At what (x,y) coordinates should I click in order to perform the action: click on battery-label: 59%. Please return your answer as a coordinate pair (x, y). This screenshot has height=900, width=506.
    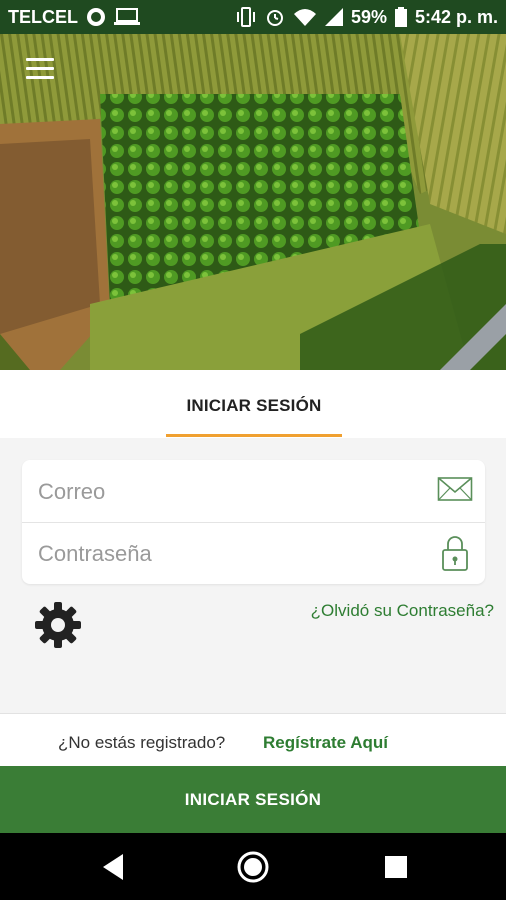
    Looking at the image, I should click on (368, 16).